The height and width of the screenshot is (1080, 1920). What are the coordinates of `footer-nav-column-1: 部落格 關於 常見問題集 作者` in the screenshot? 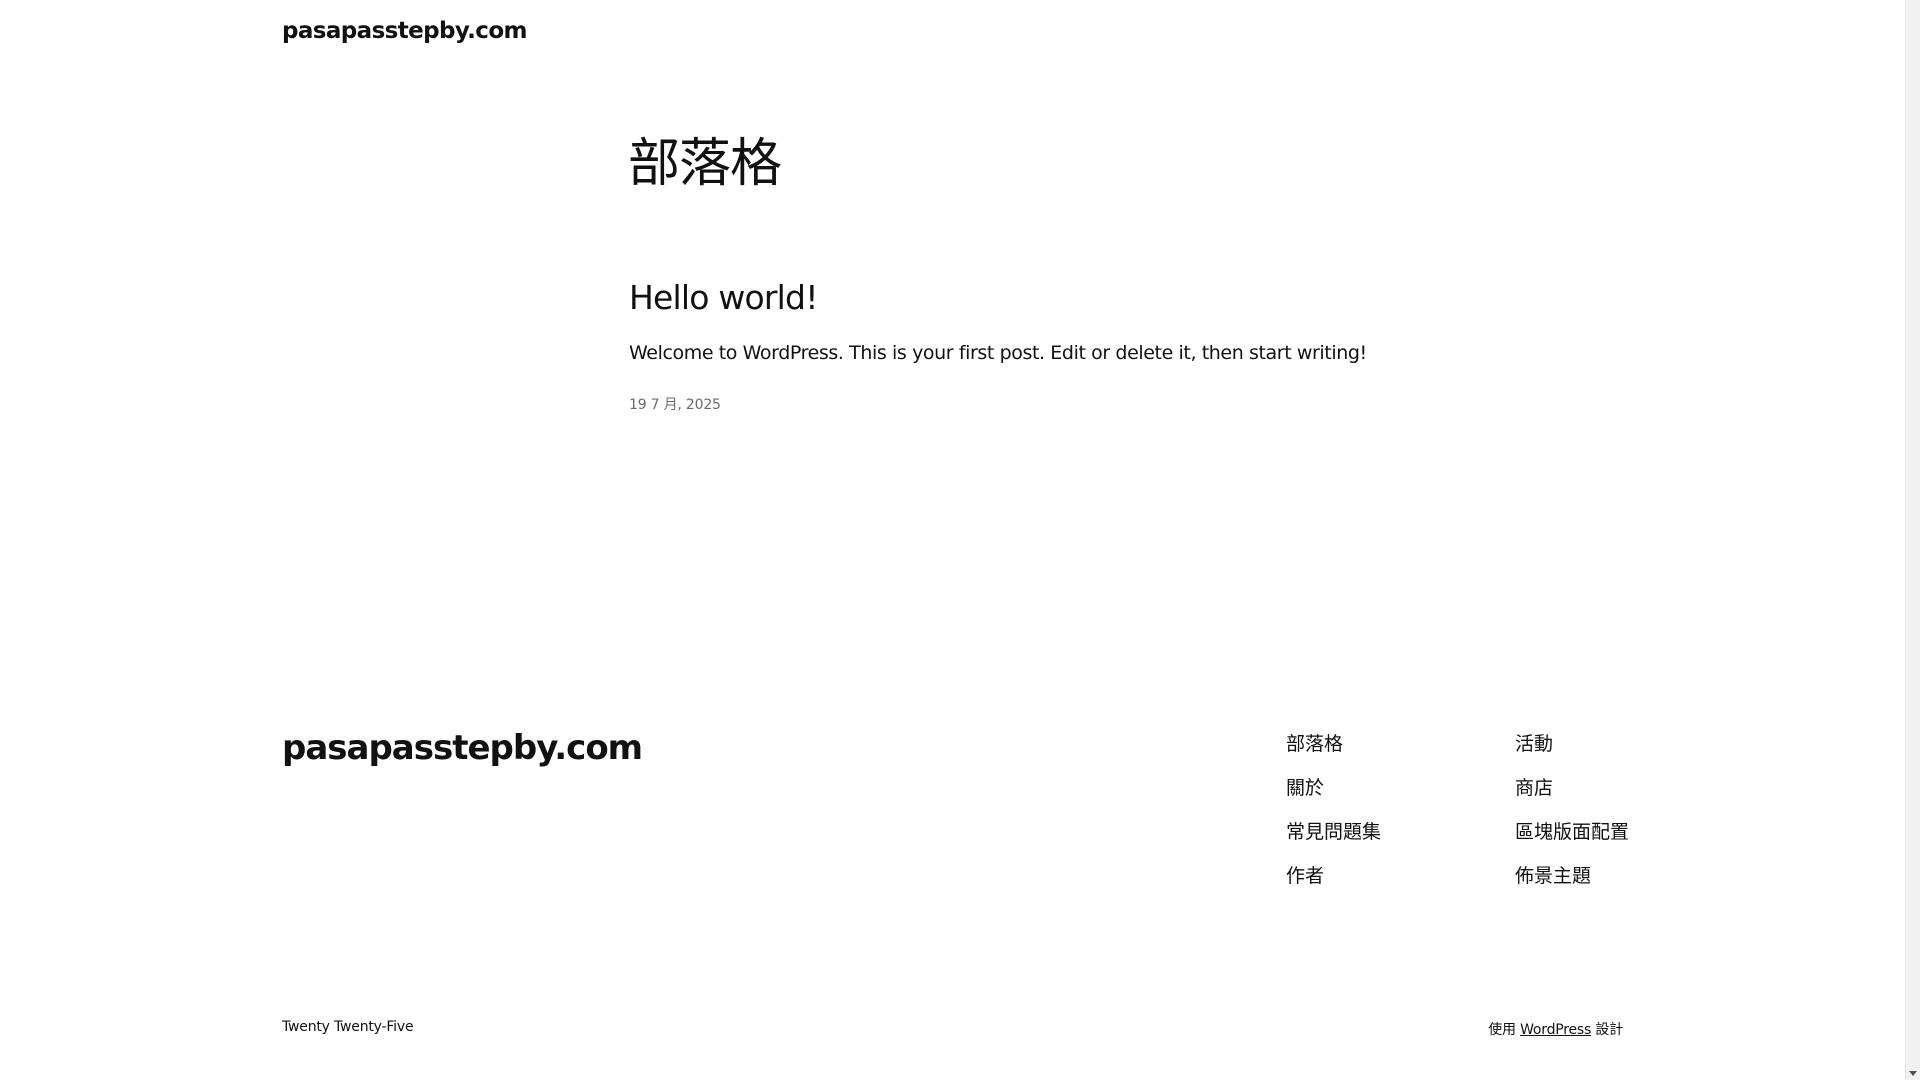 It's located at (1333, 814).